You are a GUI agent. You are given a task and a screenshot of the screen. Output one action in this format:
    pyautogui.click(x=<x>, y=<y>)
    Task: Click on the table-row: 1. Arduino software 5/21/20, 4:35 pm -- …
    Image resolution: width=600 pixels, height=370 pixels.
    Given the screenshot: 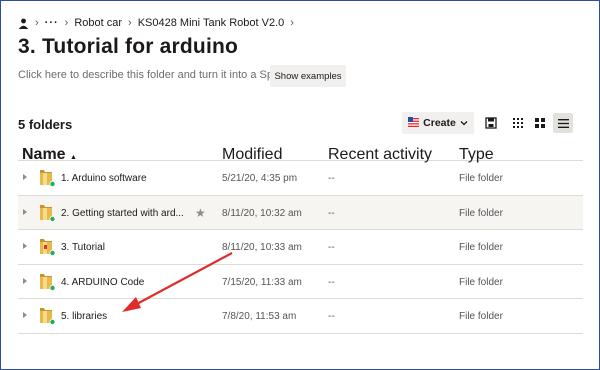 What is the action you would take?
    pyautogui.click(x=300, y=178)
    